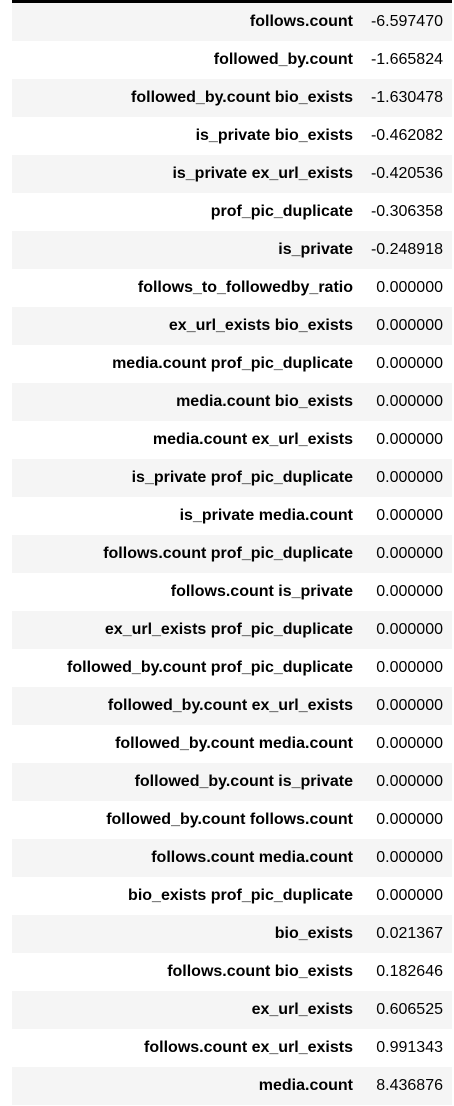 This screenshot has width=454, height=1106. Describe the element at coordinates (232, 22) in the screenshot. I see `table-row: follows.count -6.597470` at that location.